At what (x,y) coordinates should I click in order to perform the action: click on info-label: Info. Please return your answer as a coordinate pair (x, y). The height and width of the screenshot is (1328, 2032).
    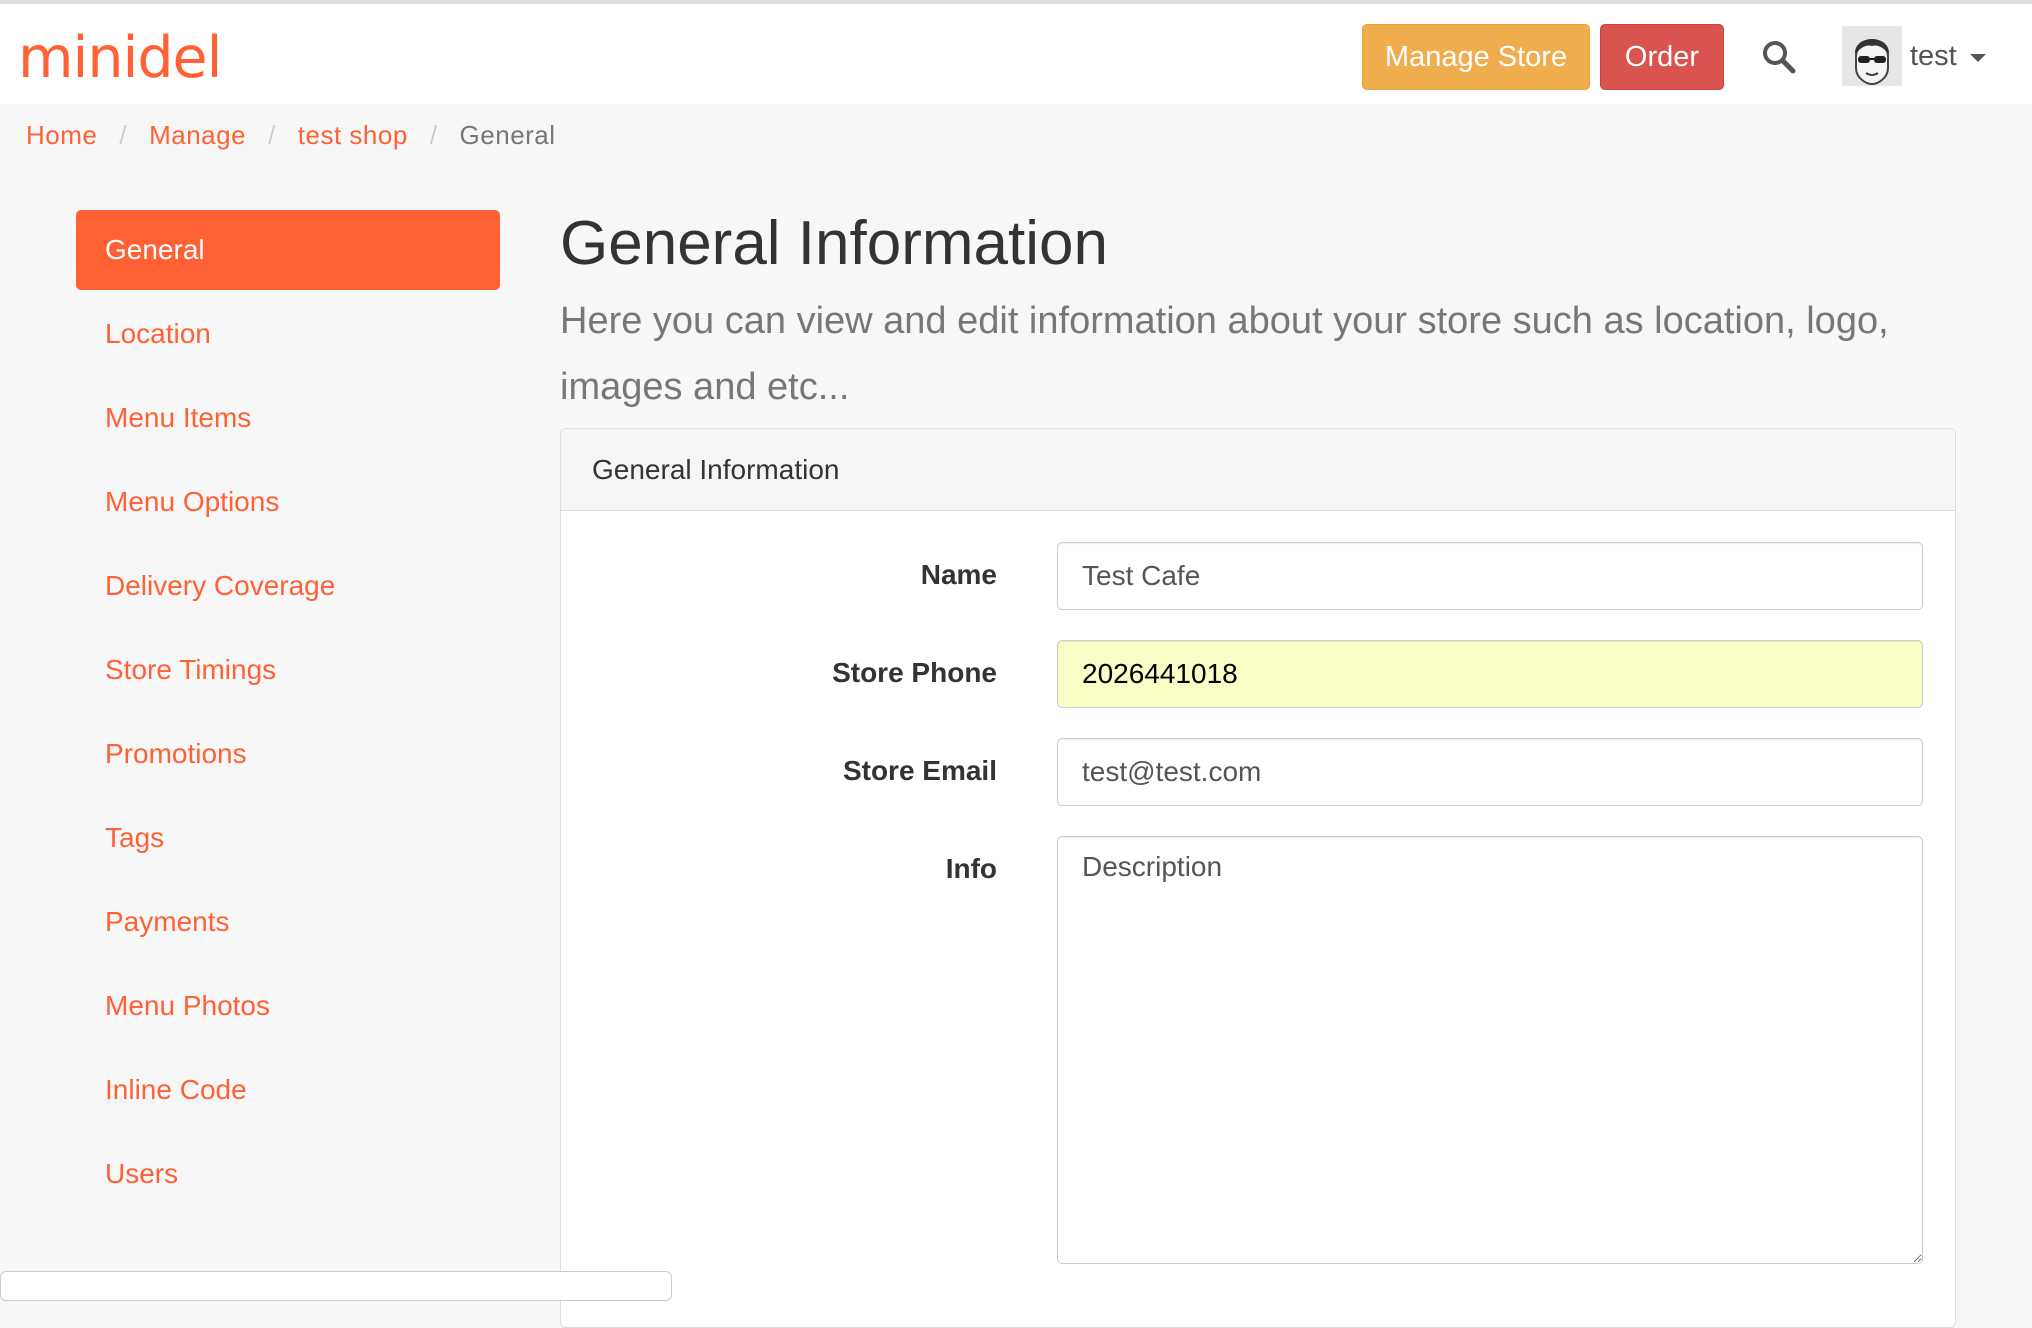
    Looking at the image, I should click on (971, 868).